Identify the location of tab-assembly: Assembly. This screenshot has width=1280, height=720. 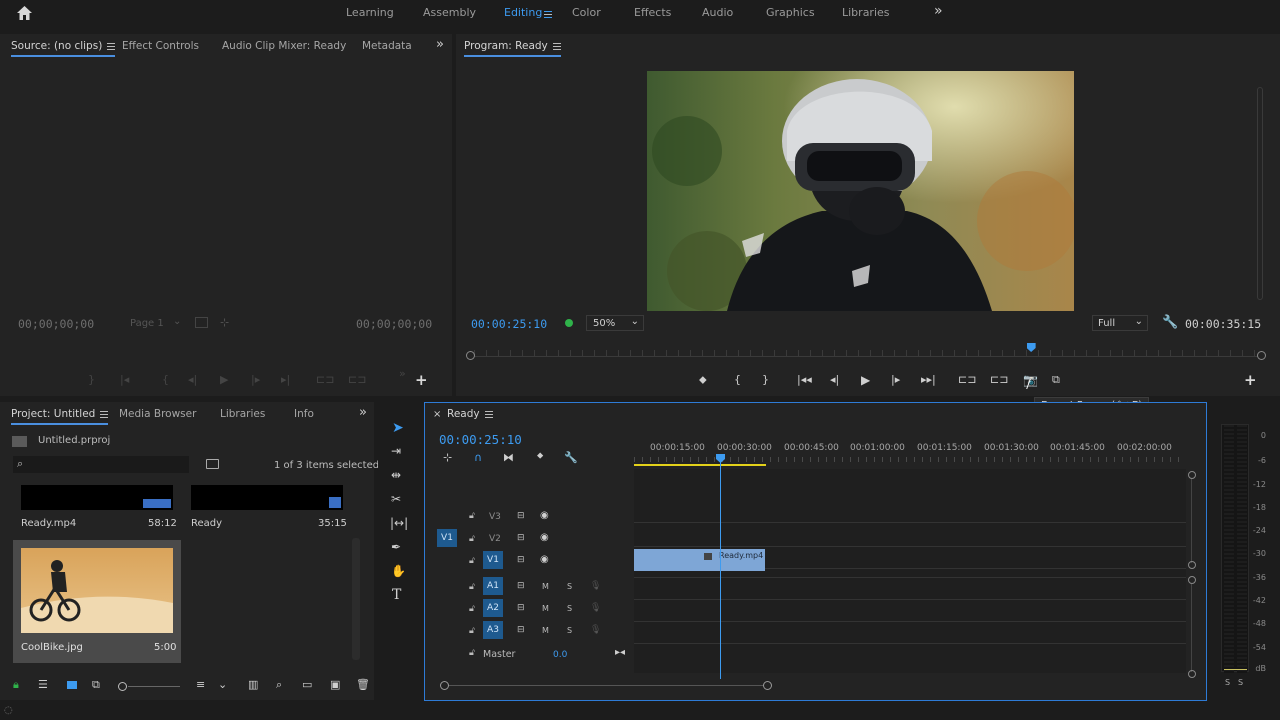
(449, 12).